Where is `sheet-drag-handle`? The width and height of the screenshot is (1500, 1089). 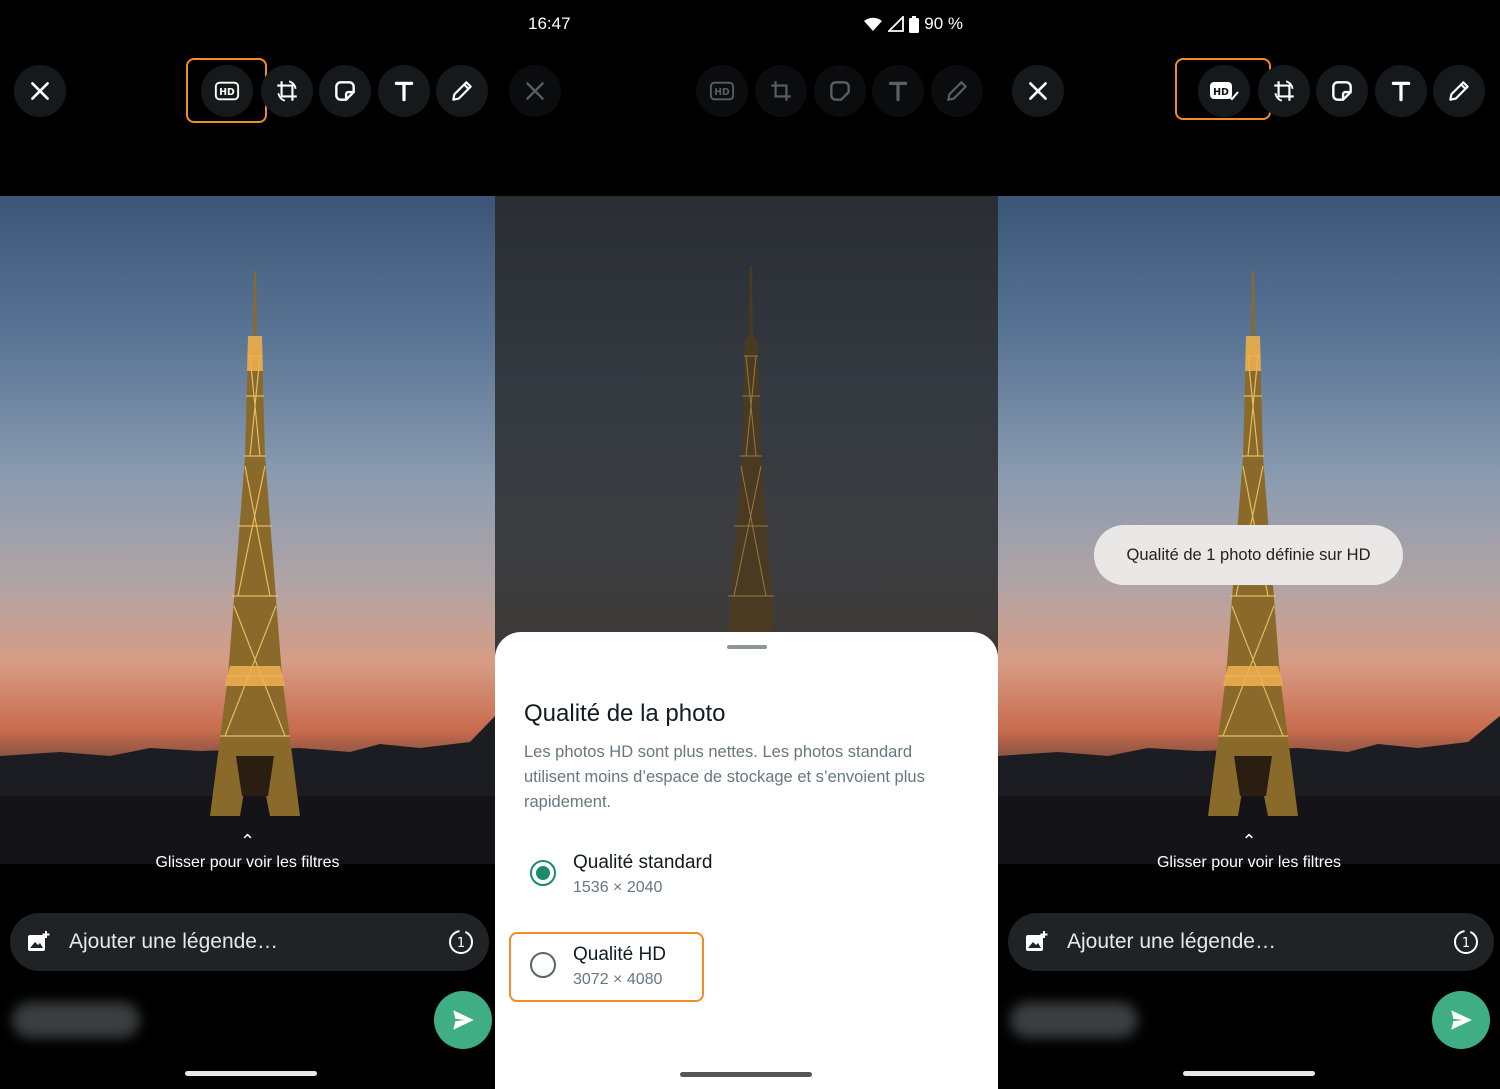 sheet-drag-handle is located at coordinates (747, 647).